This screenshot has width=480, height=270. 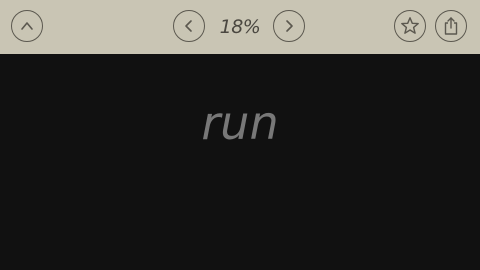 I want to click on star-icon, so click(x=410, y=25).